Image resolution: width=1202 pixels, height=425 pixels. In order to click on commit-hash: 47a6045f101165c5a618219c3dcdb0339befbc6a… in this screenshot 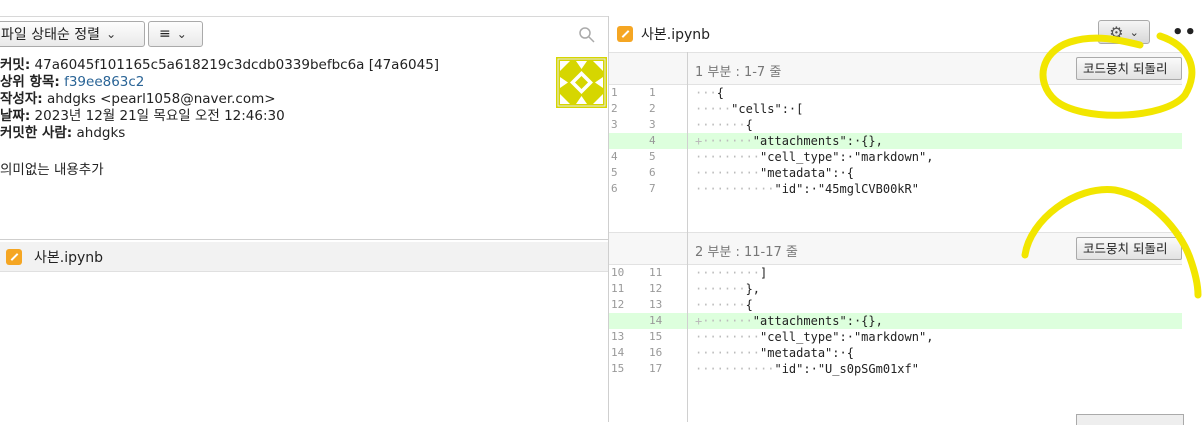, I will do `click(237, 65)`.